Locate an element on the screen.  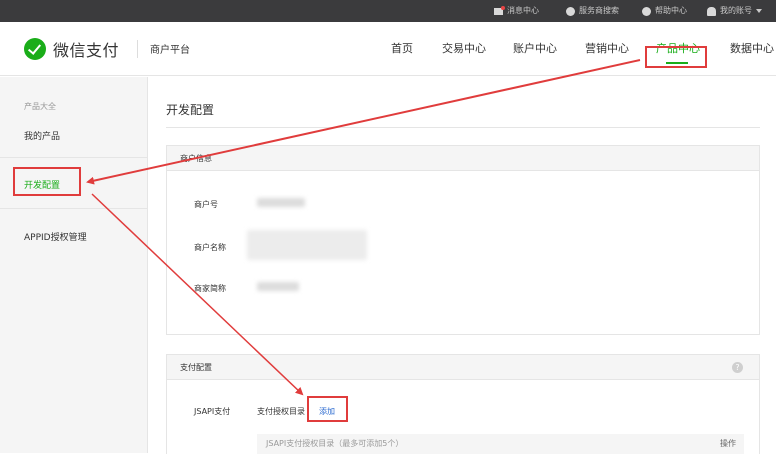
nav-marketing-center: 营销中心 is located at coordinates (607, 49).